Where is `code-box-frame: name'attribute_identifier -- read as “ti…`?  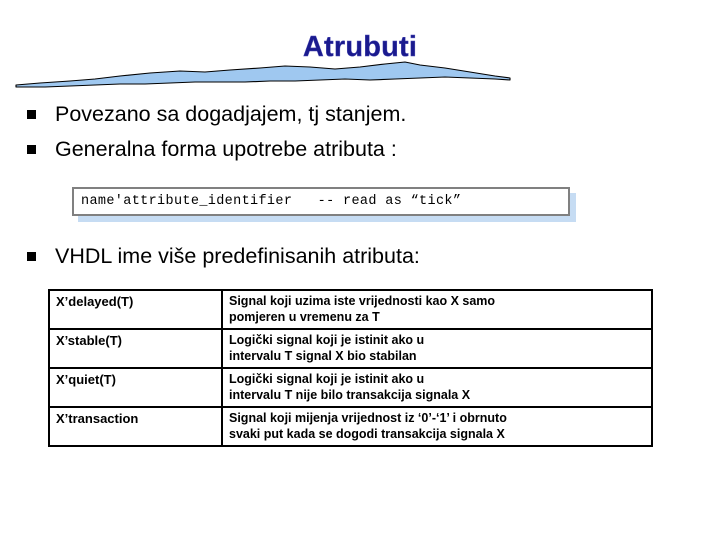
code-box-frame: name'attribute_identifier -- read as “ti… is located at coordinates (321, 201).